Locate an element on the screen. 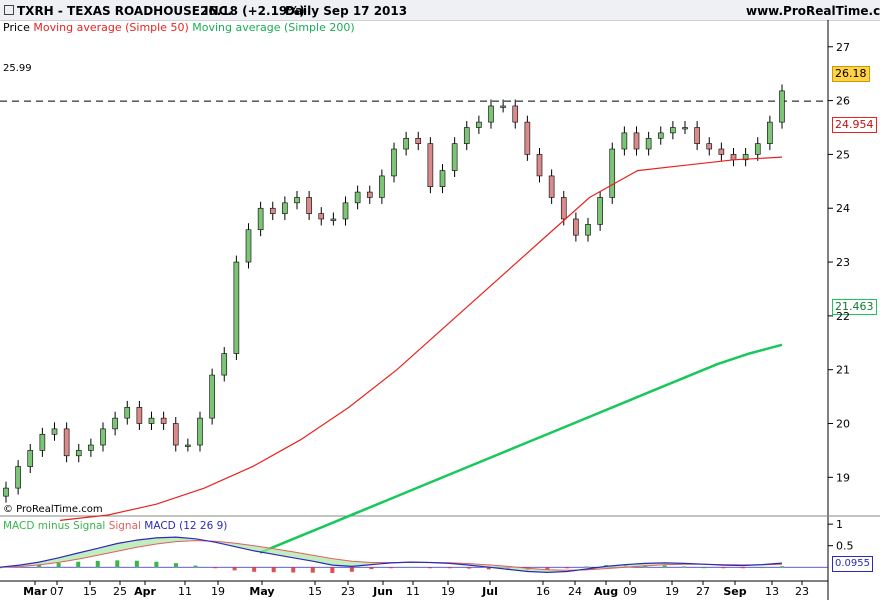 This screenshot has height=600, width=880. x-tick-label: 23 is located at coordinates (348, 591).